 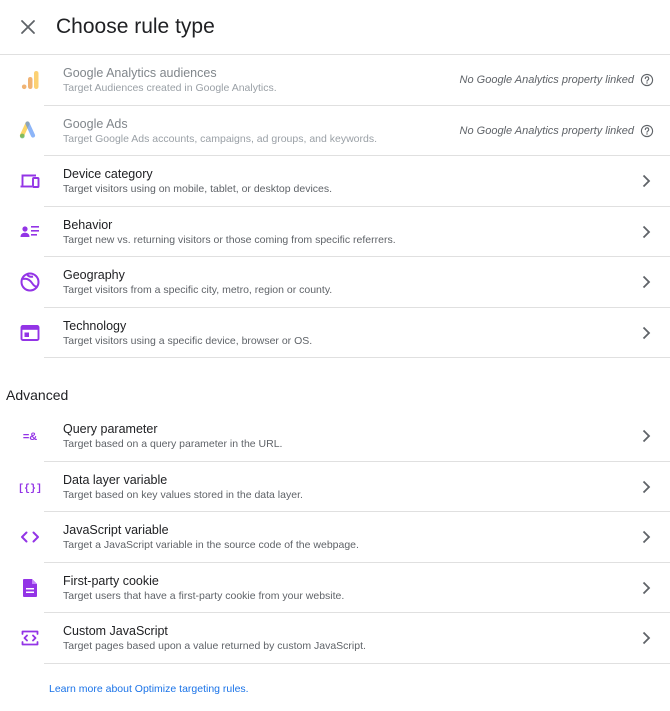 I want to click on close-button, so click(x=28, y=27).